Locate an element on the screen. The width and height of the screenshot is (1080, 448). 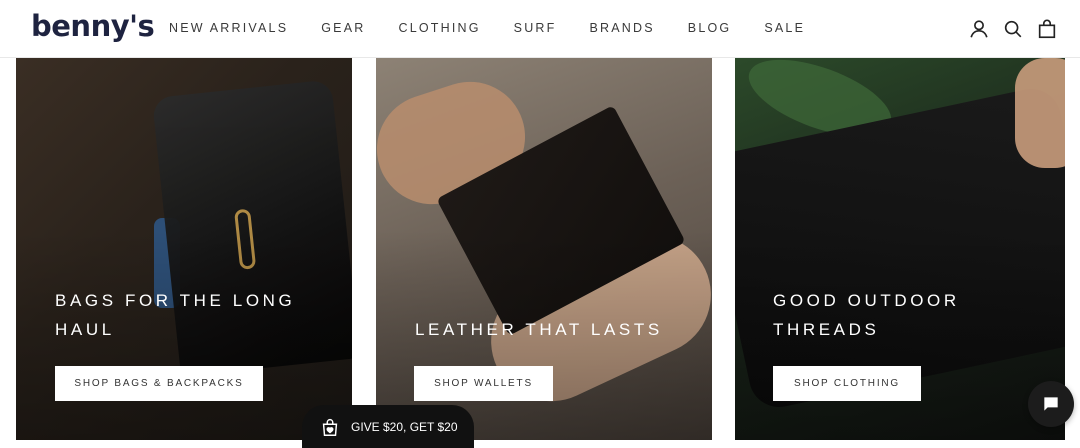
card-title: GOOD OUTDOOR THREADS is located at coordinates (866, 315).